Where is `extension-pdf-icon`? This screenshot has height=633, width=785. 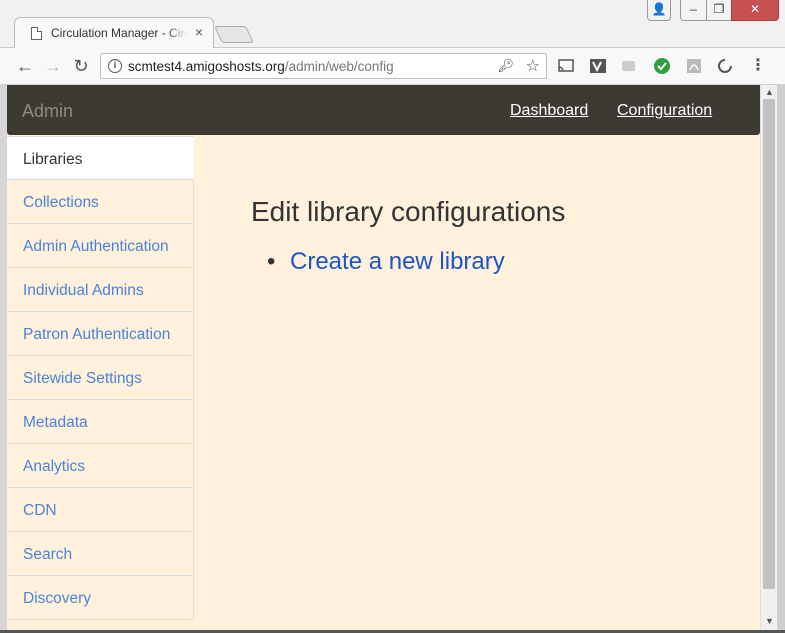
extension-pdf-icon is located at coordinates (694, 66).